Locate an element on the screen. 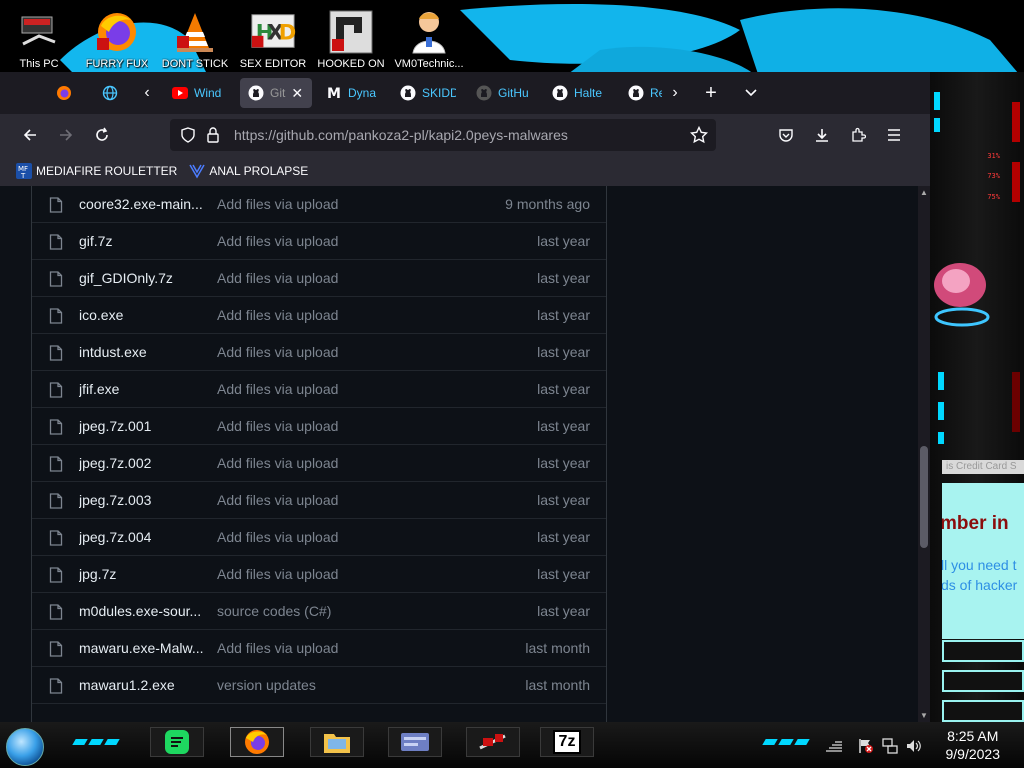 The image size is (1024, 768). commit-message-link: source codes (C#) is located at coordinates (274, 611).